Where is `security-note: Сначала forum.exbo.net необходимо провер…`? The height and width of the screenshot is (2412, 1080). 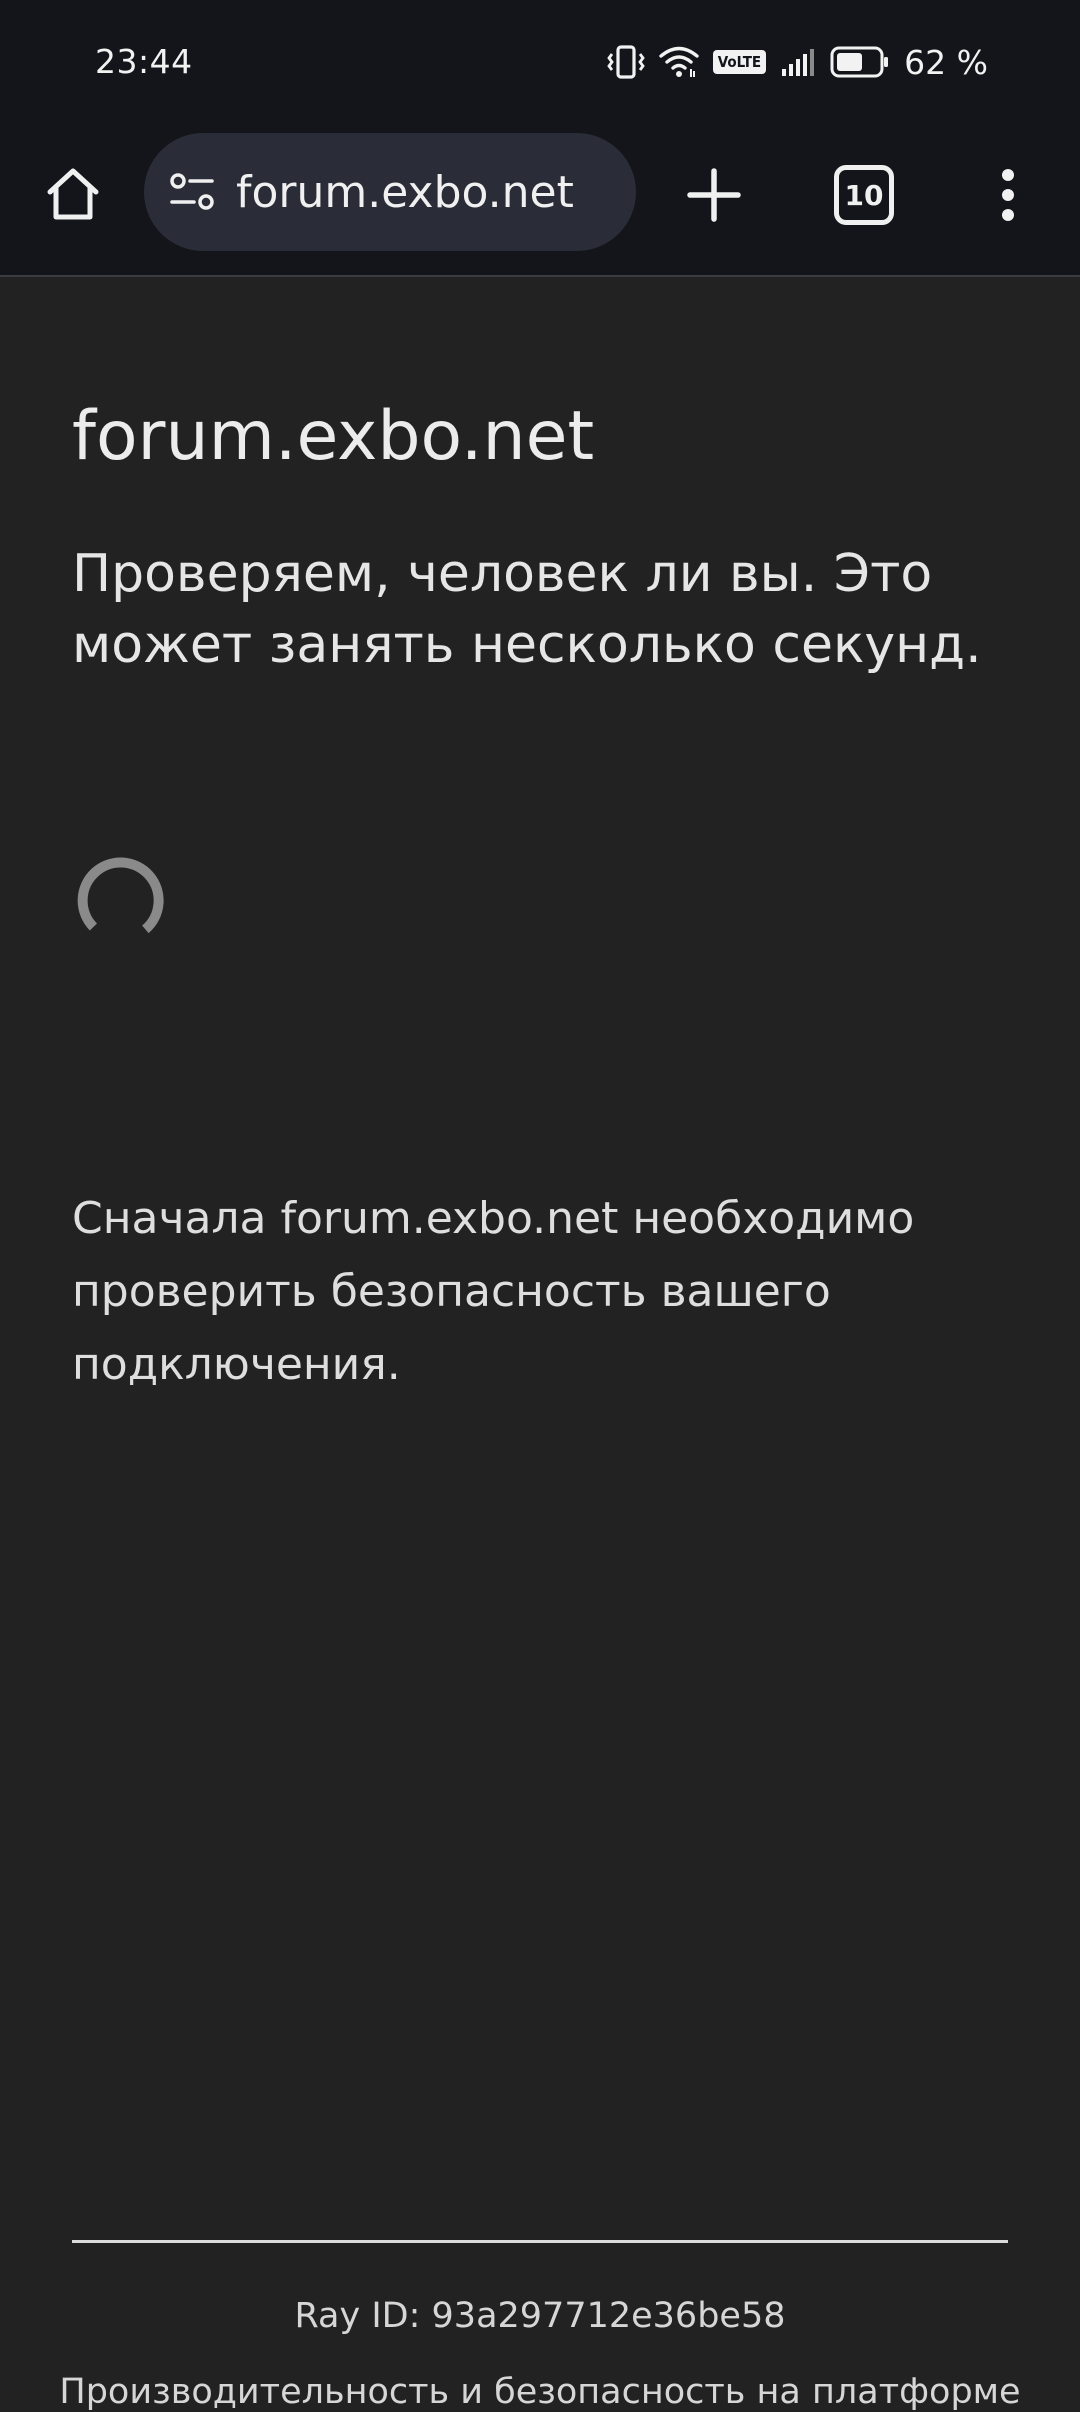
security-note: Сначала forum.exbo.net необходимо провер… is located at coordinates (493, 1291).